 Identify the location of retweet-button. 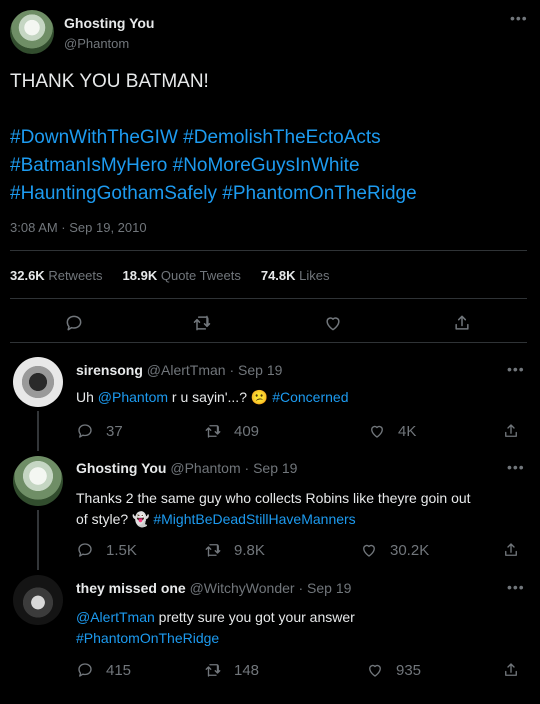
(202, 323).